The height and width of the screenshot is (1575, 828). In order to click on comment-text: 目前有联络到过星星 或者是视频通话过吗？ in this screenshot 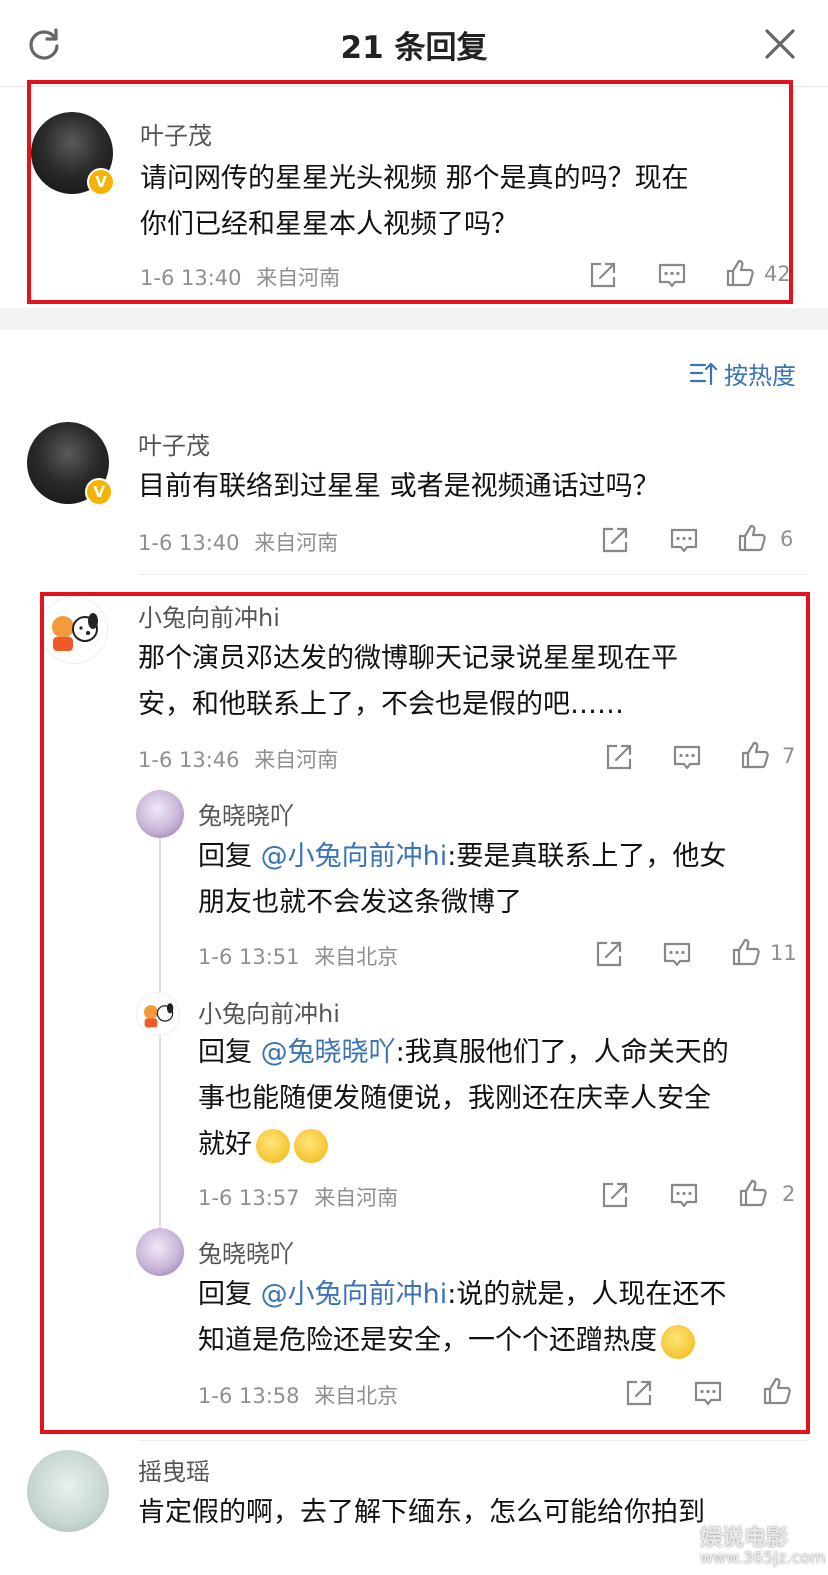, I will do `click(473, 487)`.